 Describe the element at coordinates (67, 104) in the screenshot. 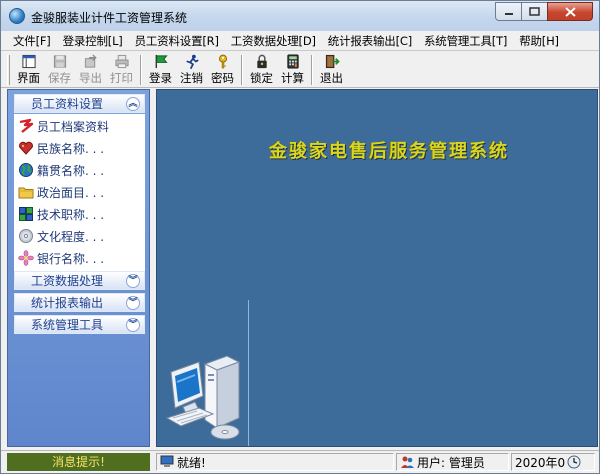

I see `group-staff-settings-label: 员工资料设置` at that location.